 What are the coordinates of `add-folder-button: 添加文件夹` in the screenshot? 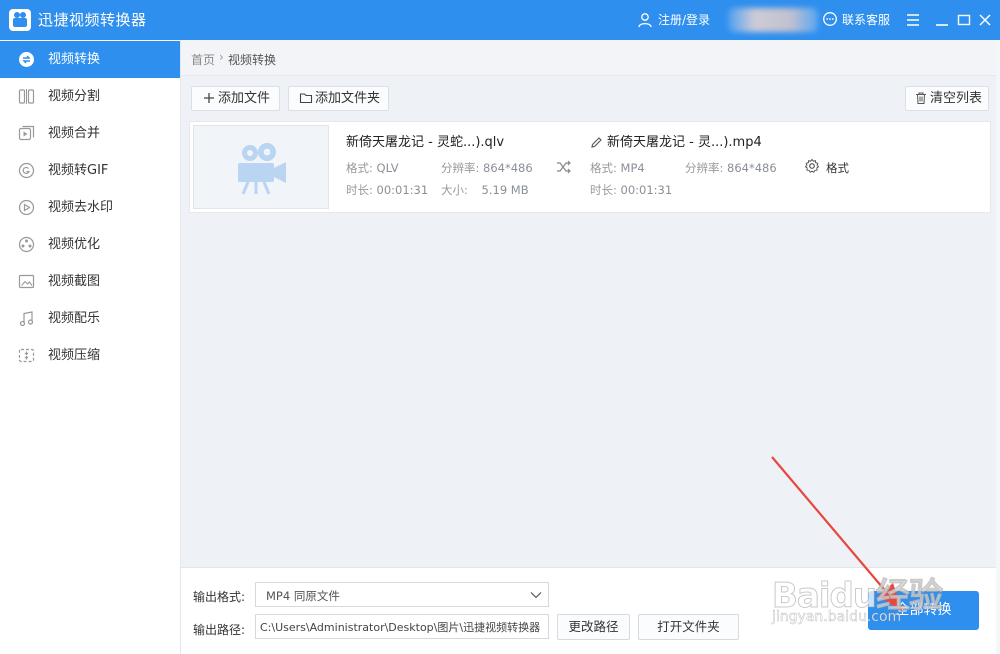 It's located at (338, 98).